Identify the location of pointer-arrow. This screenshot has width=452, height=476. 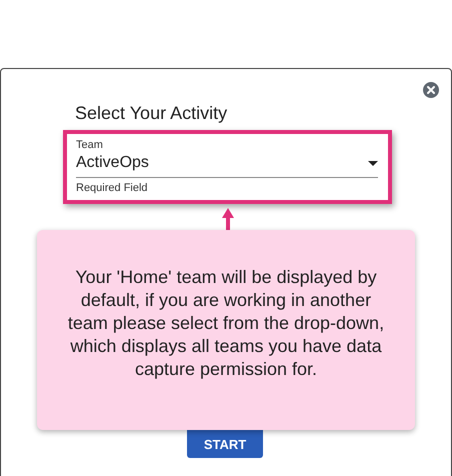
(228, 219).